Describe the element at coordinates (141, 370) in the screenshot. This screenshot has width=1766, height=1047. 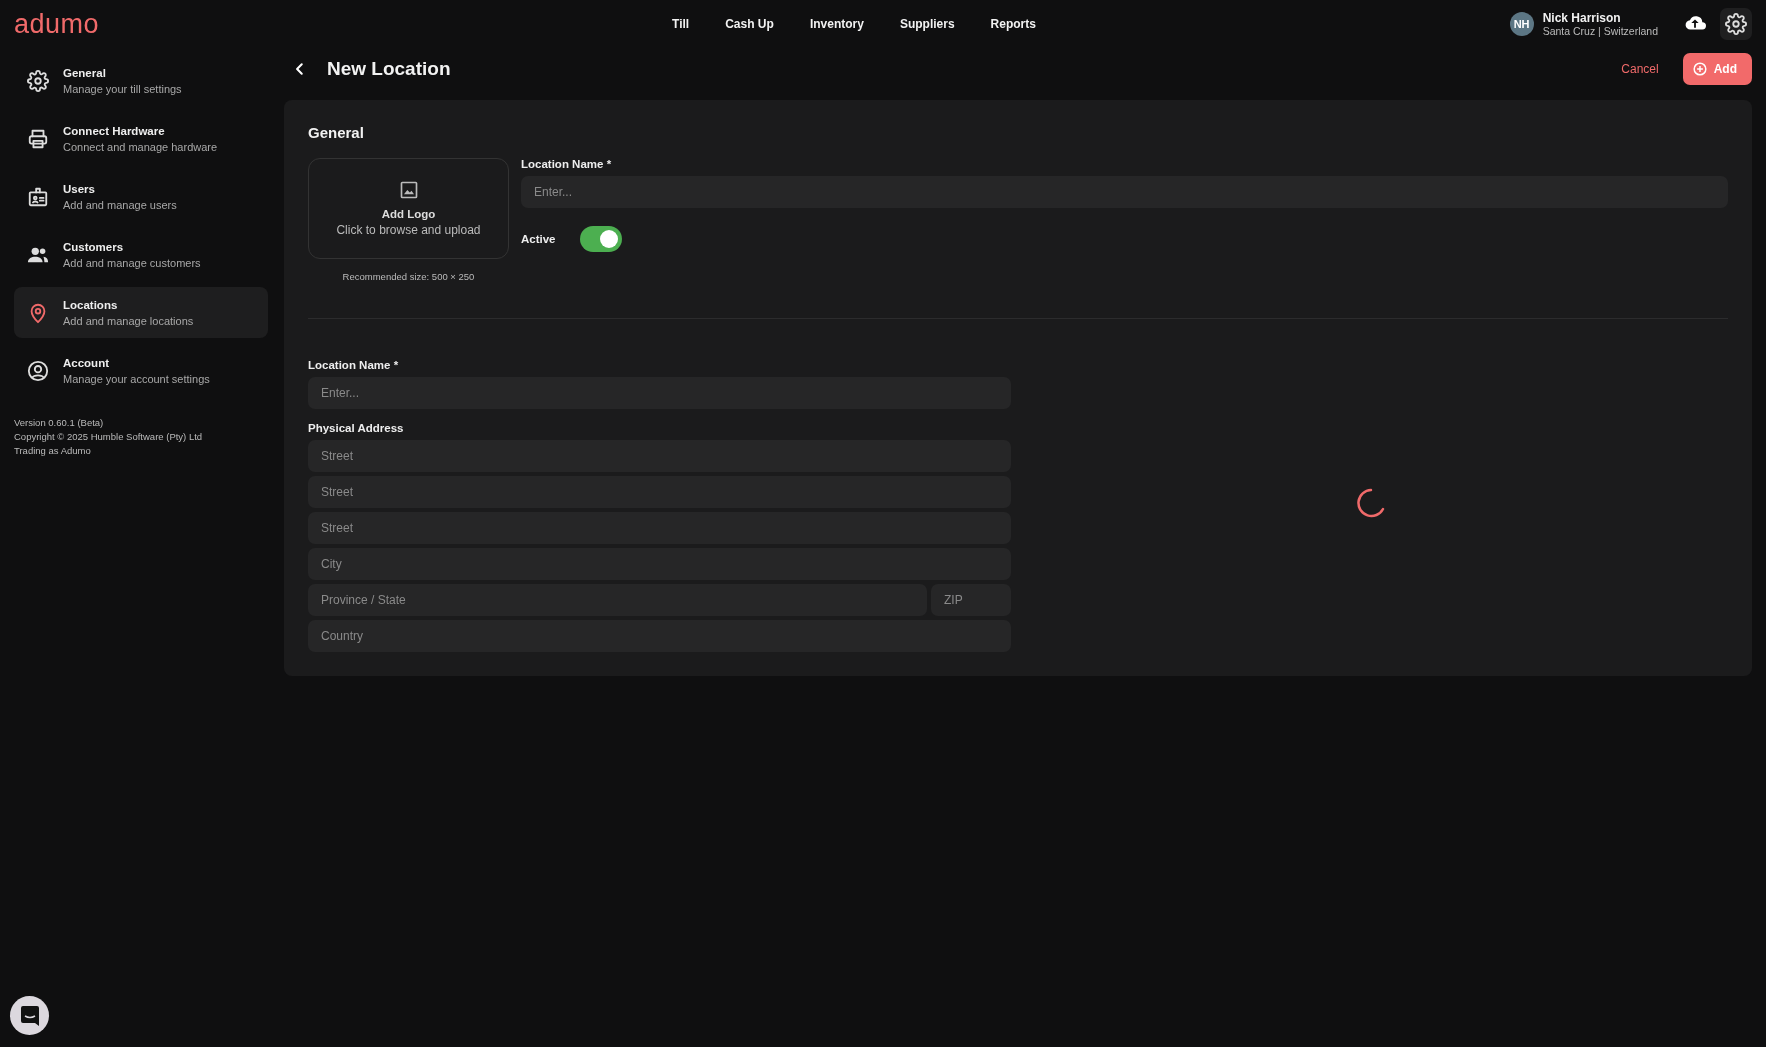
I see `sidebar-item: Account Manage your account settings` at that location.